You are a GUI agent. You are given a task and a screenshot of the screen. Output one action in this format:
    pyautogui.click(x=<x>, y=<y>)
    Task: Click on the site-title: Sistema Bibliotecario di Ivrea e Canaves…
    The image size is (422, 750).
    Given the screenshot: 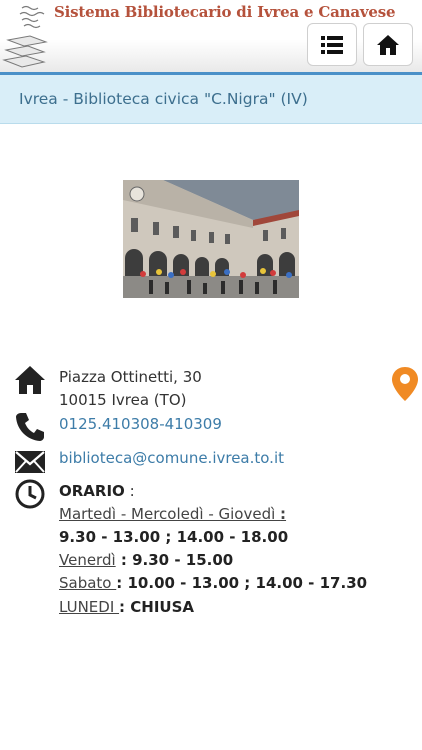 What is the action you would take?
    pyautogui.click(x=225, y=12)
    